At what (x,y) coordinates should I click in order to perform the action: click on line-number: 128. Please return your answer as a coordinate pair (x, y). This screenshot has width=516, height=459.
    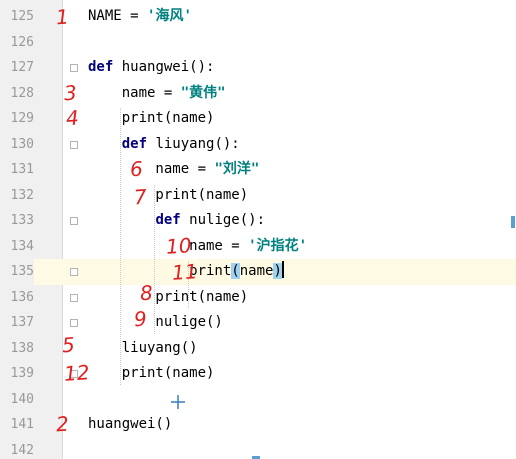
    Looking at the image, I should click on (22, 93).